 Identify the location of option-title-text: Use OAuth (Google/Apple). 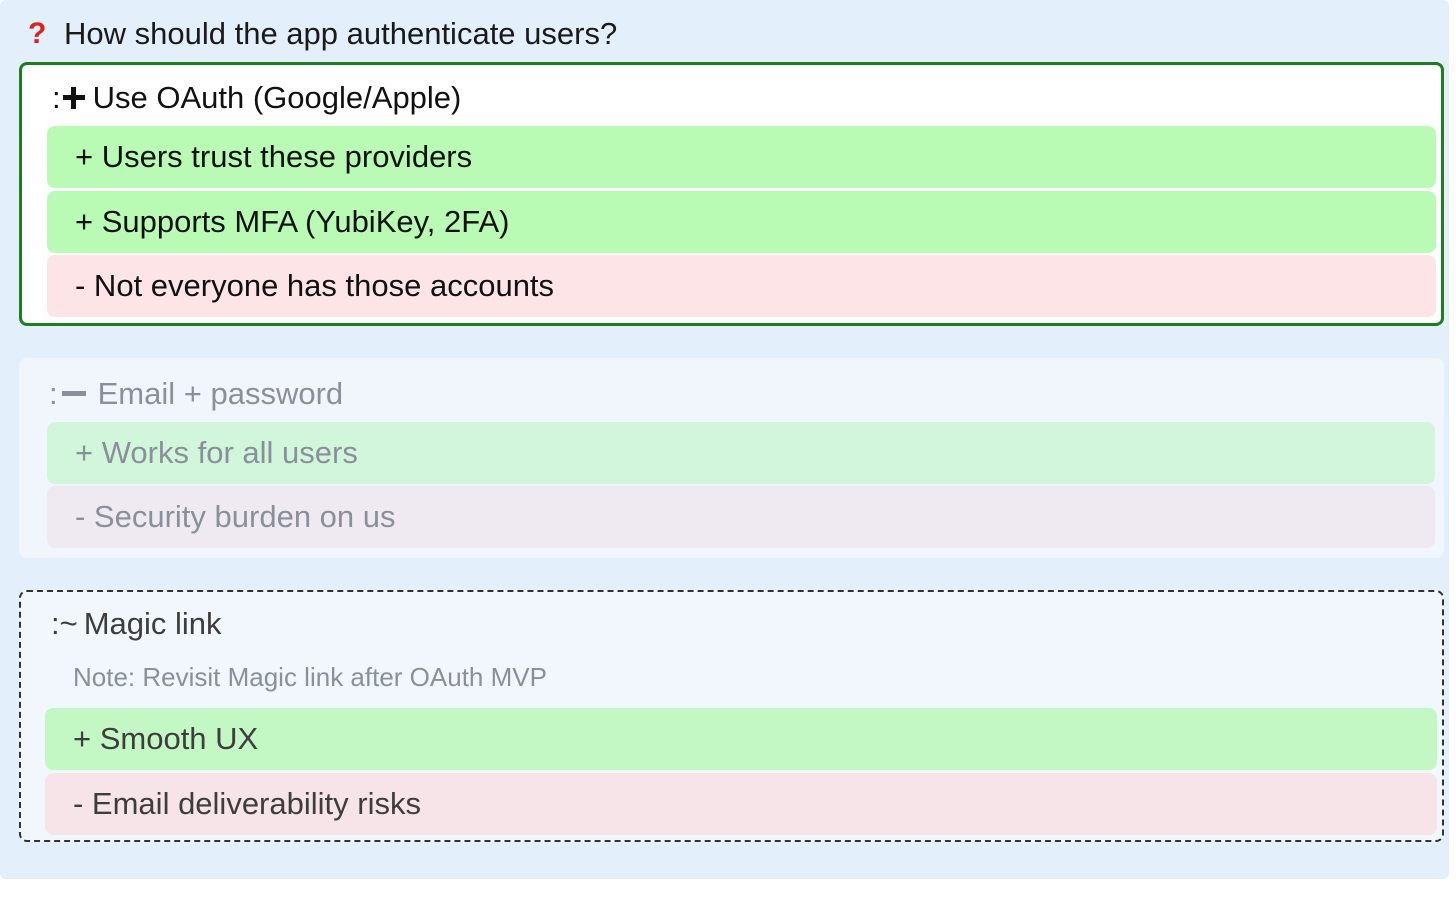
(277, 97).